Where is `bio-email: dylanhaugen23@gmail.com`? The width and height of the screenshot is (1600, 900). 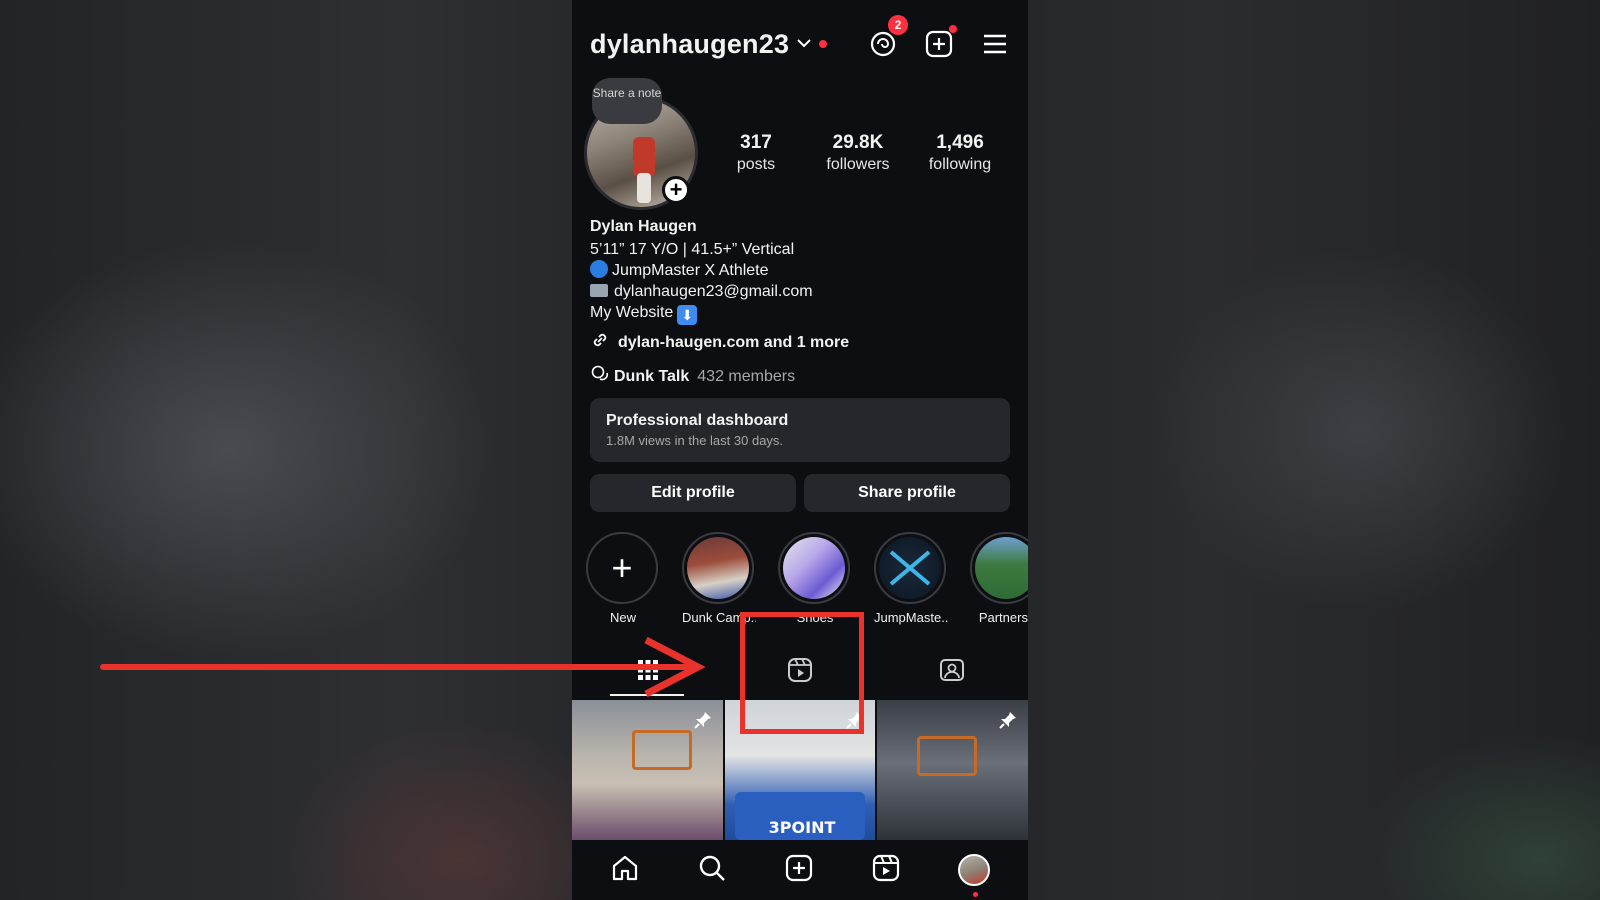 bio-email: dylanhaugen23@gmail.com is located at coordinates (713, 291).